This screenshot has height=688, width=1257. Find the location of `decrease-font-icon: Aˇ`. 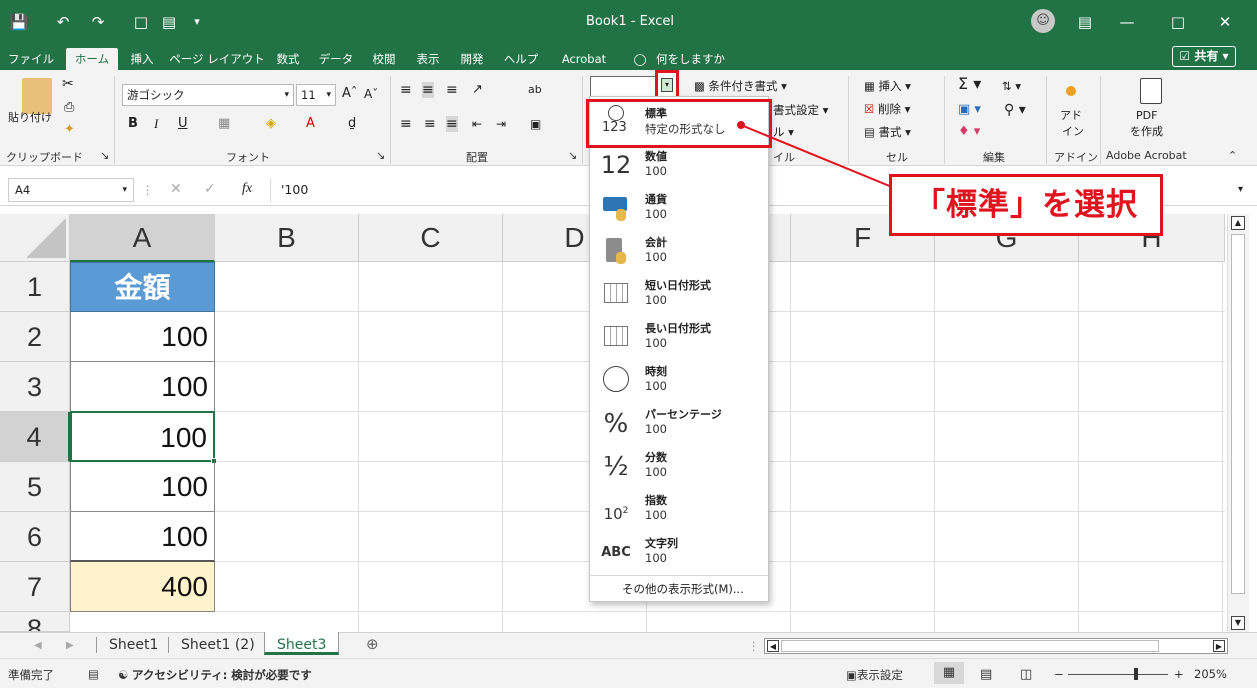

decrease-font-icon: Aˇ is located at coordinates (371, 94).